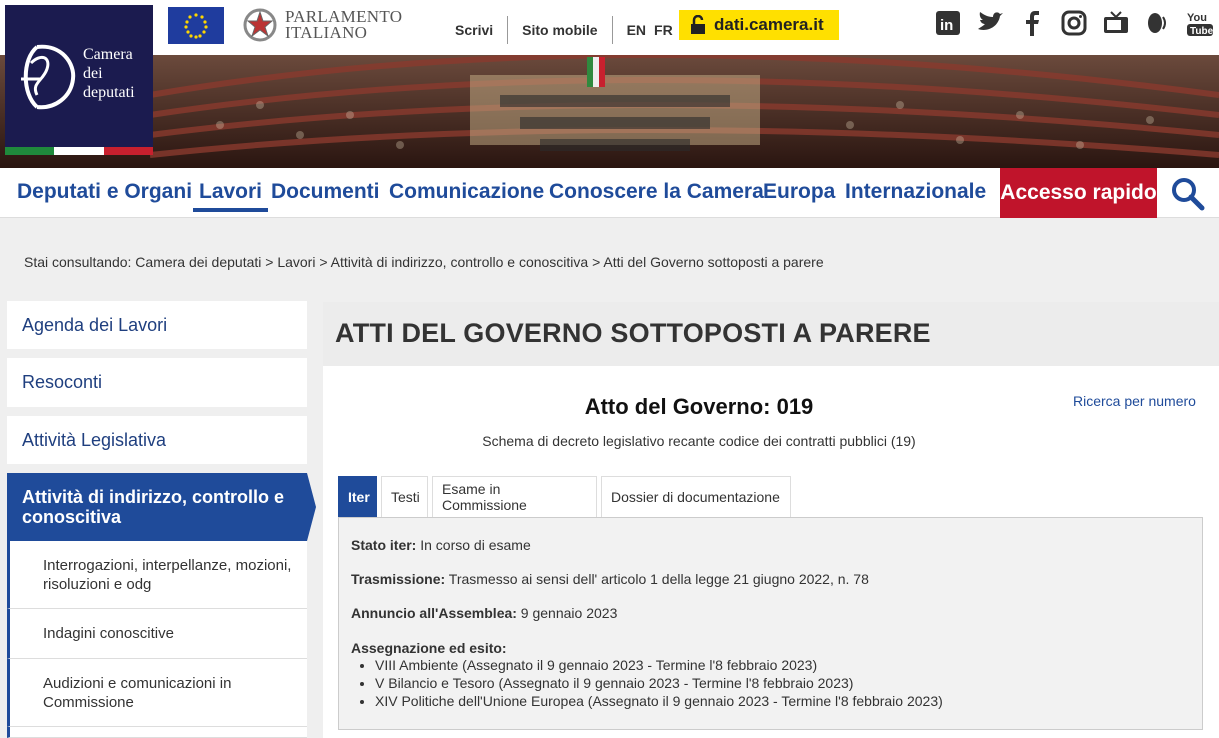  I want to click on annuncio-assemblea: Annuncio all'Assemblea: 9 gennaio 2023, so click(484, 613).